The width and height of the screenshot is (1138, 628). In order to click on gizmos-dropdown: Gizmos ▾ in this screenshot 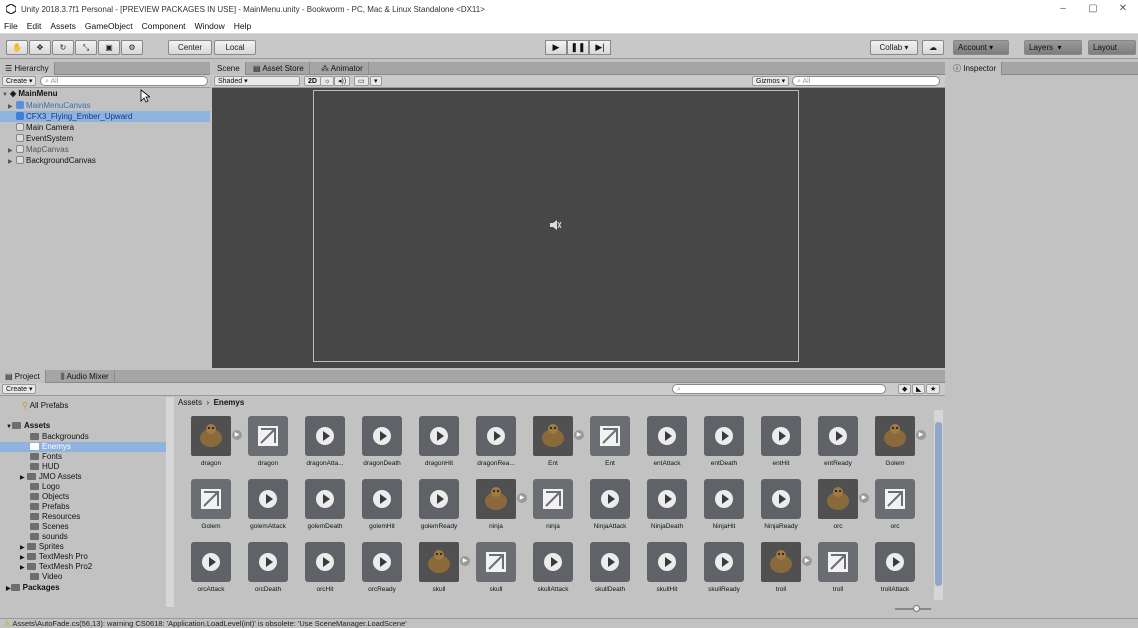, I will do `click(771, 81)`.